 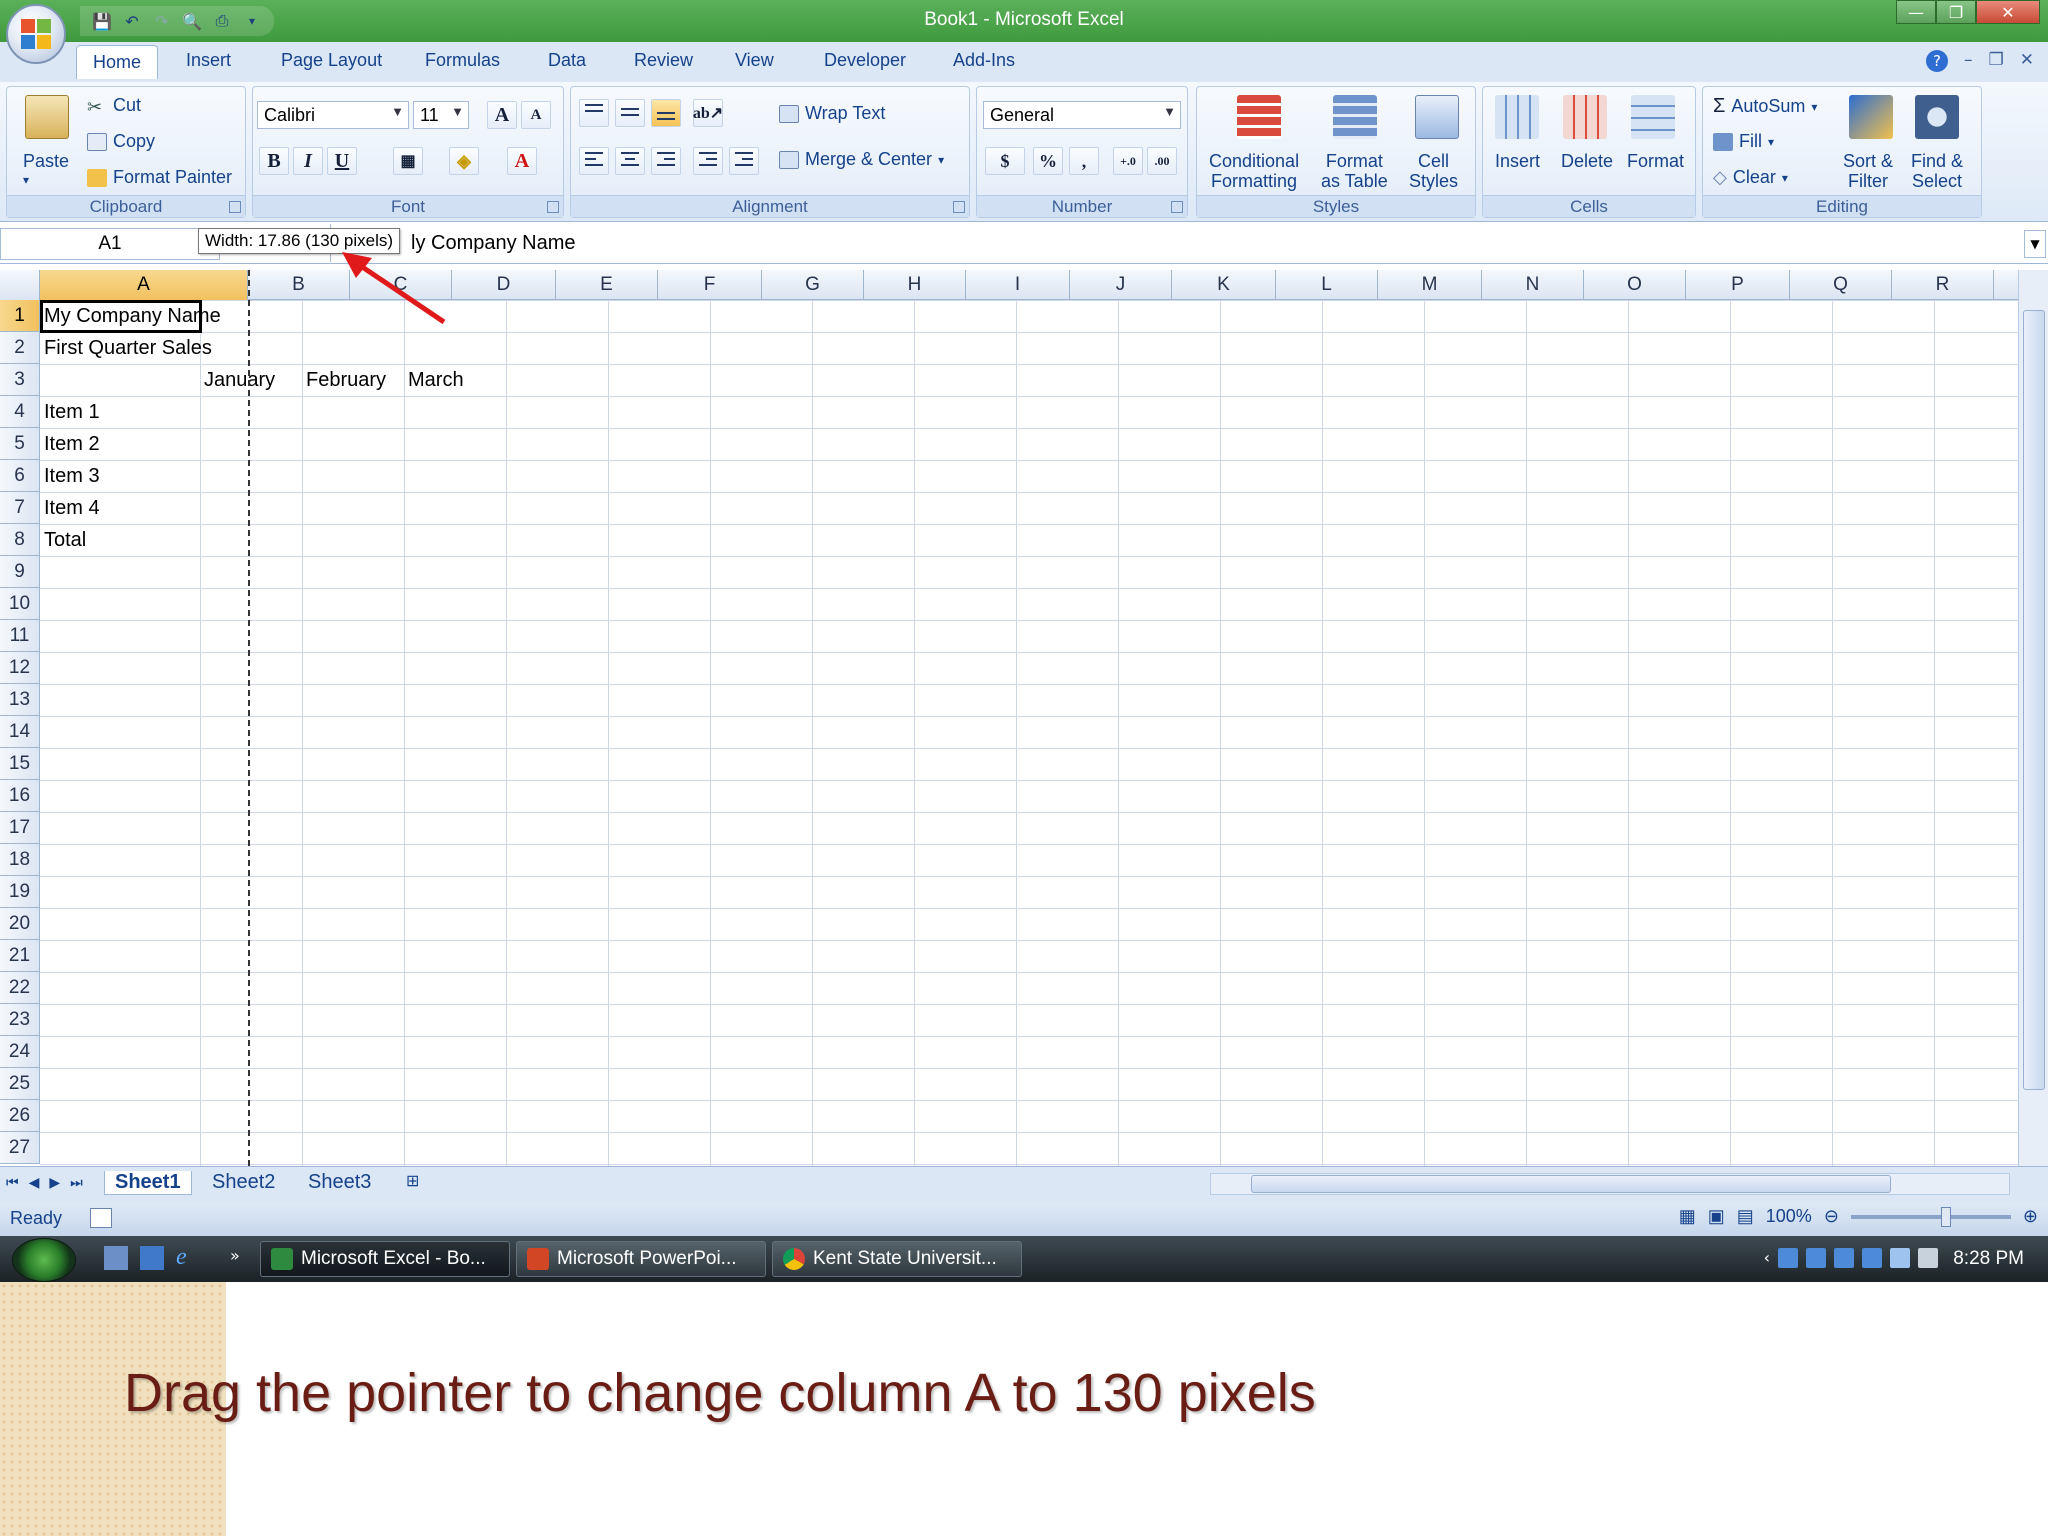 I want to click on number-launcher-icon, so click(x=1177, y=207).